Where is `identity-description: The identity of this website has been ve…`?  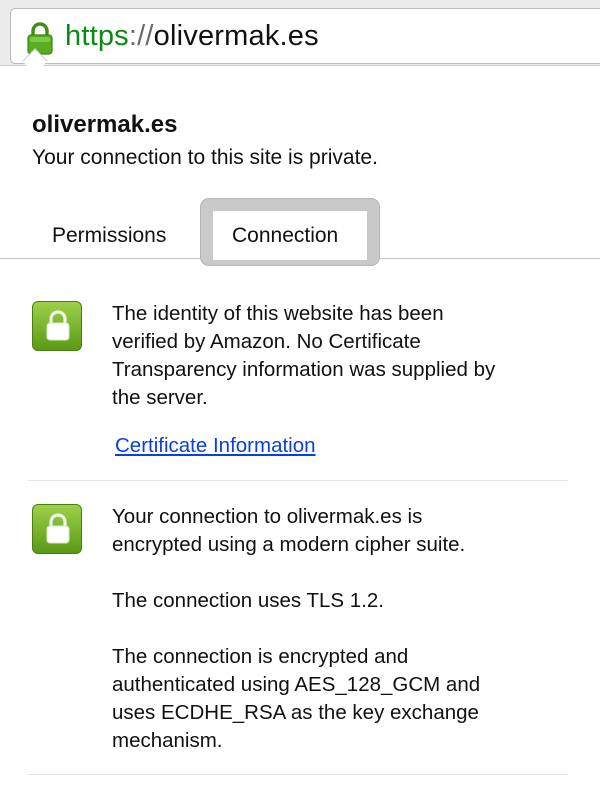 identity-description: The identity of this website has been ve… is located at coordinates (342, 356).